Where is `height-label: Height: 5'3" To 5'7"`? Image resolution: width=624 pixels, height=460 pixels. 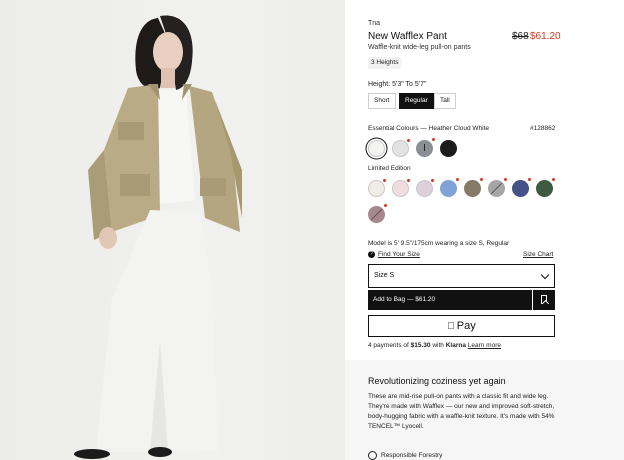 height-label: Height: 5'3" To 5'7" is located at coordinates (397, 84).